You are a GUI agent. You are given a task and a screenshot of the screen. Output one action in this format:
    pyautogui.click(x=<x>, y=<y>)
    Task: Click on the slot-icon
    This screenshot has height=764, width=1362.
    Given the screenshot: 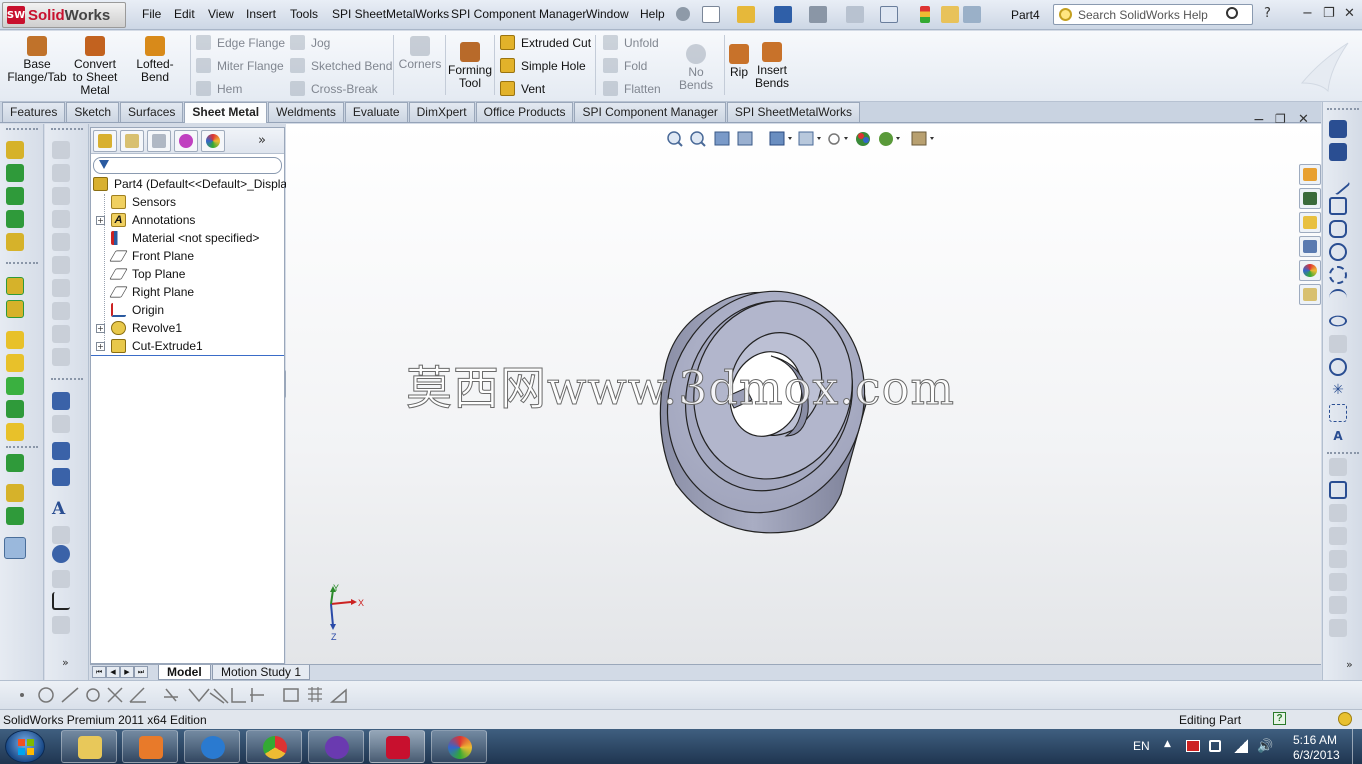 What is the action you would take?
    pyautogui.click(x=1338, y=229)
    